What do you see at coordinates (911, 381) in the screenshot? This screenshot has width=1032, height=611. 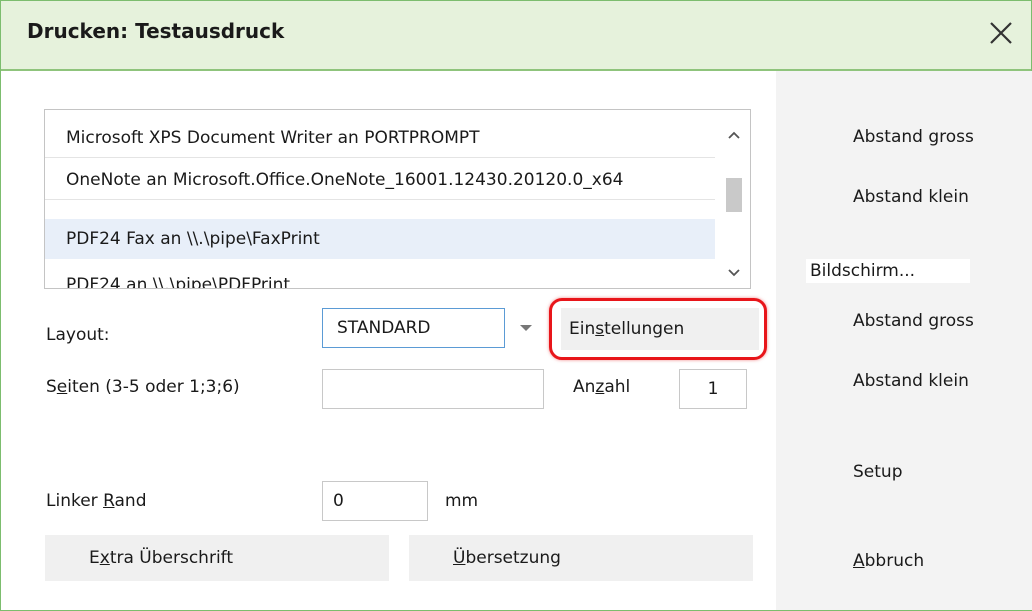 I see `screen-spacing-small-button: Abstand klein` at bounding box center [911, 381].